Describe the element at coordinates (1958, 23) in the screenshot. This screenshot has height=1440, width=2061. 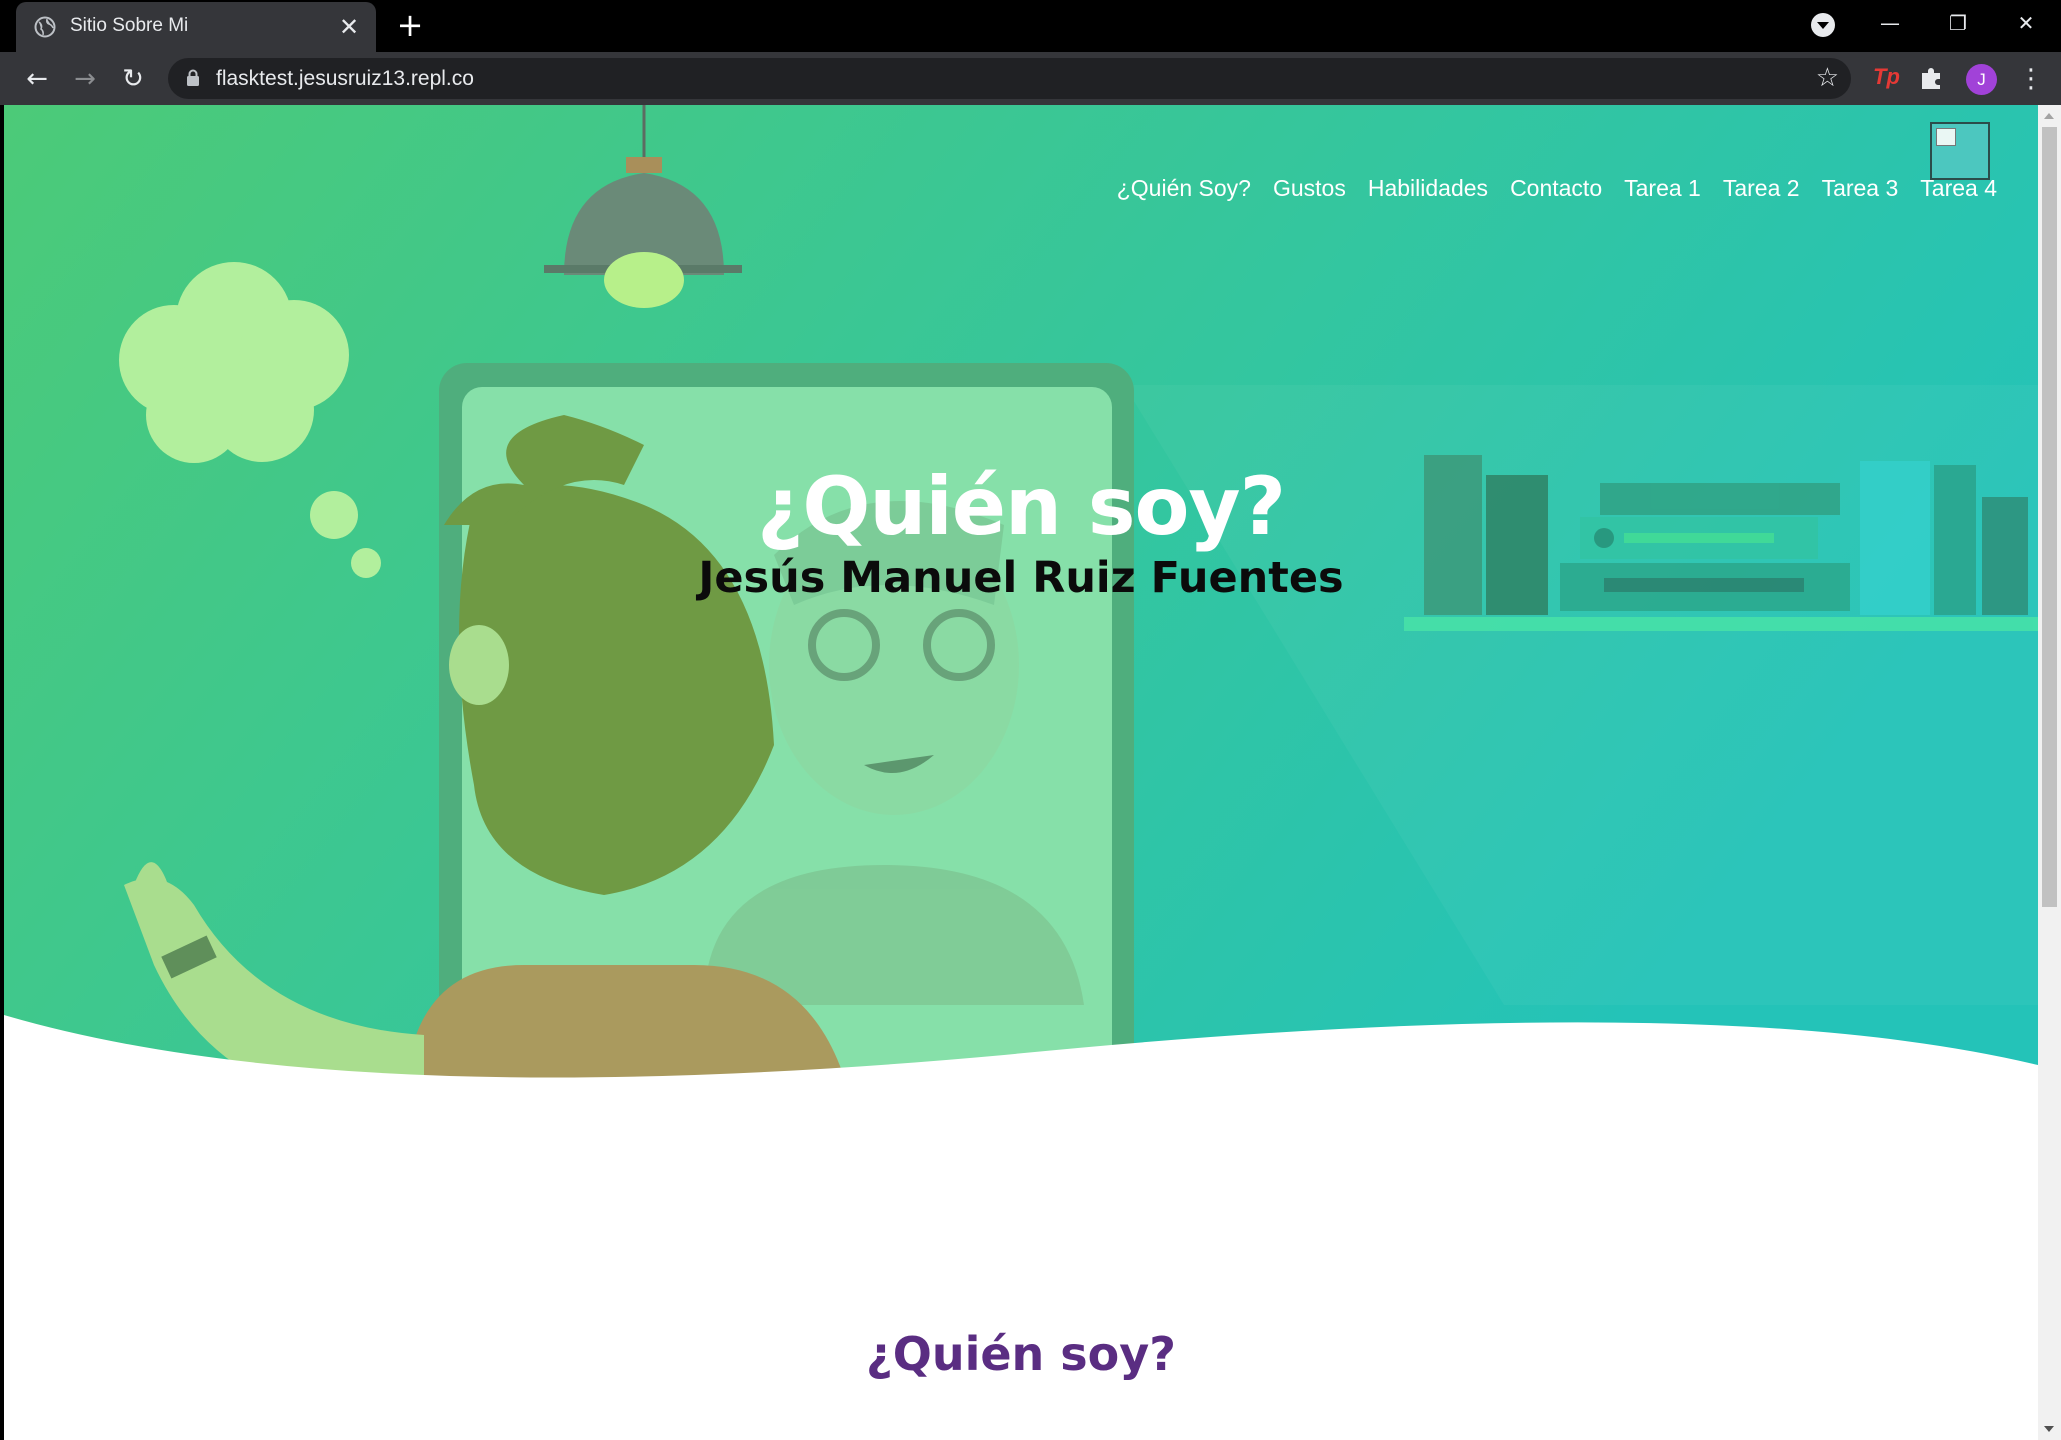
I see `restore-button: ❐` at that location.